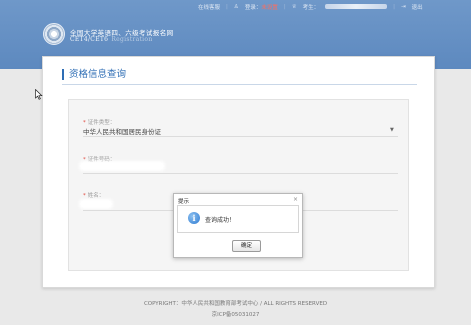 Image resolution: width=471 pixels, height=325 pixels. Describe the element at coordinates (96, 204) in the screenshot. I see `name-redacted` at that location.